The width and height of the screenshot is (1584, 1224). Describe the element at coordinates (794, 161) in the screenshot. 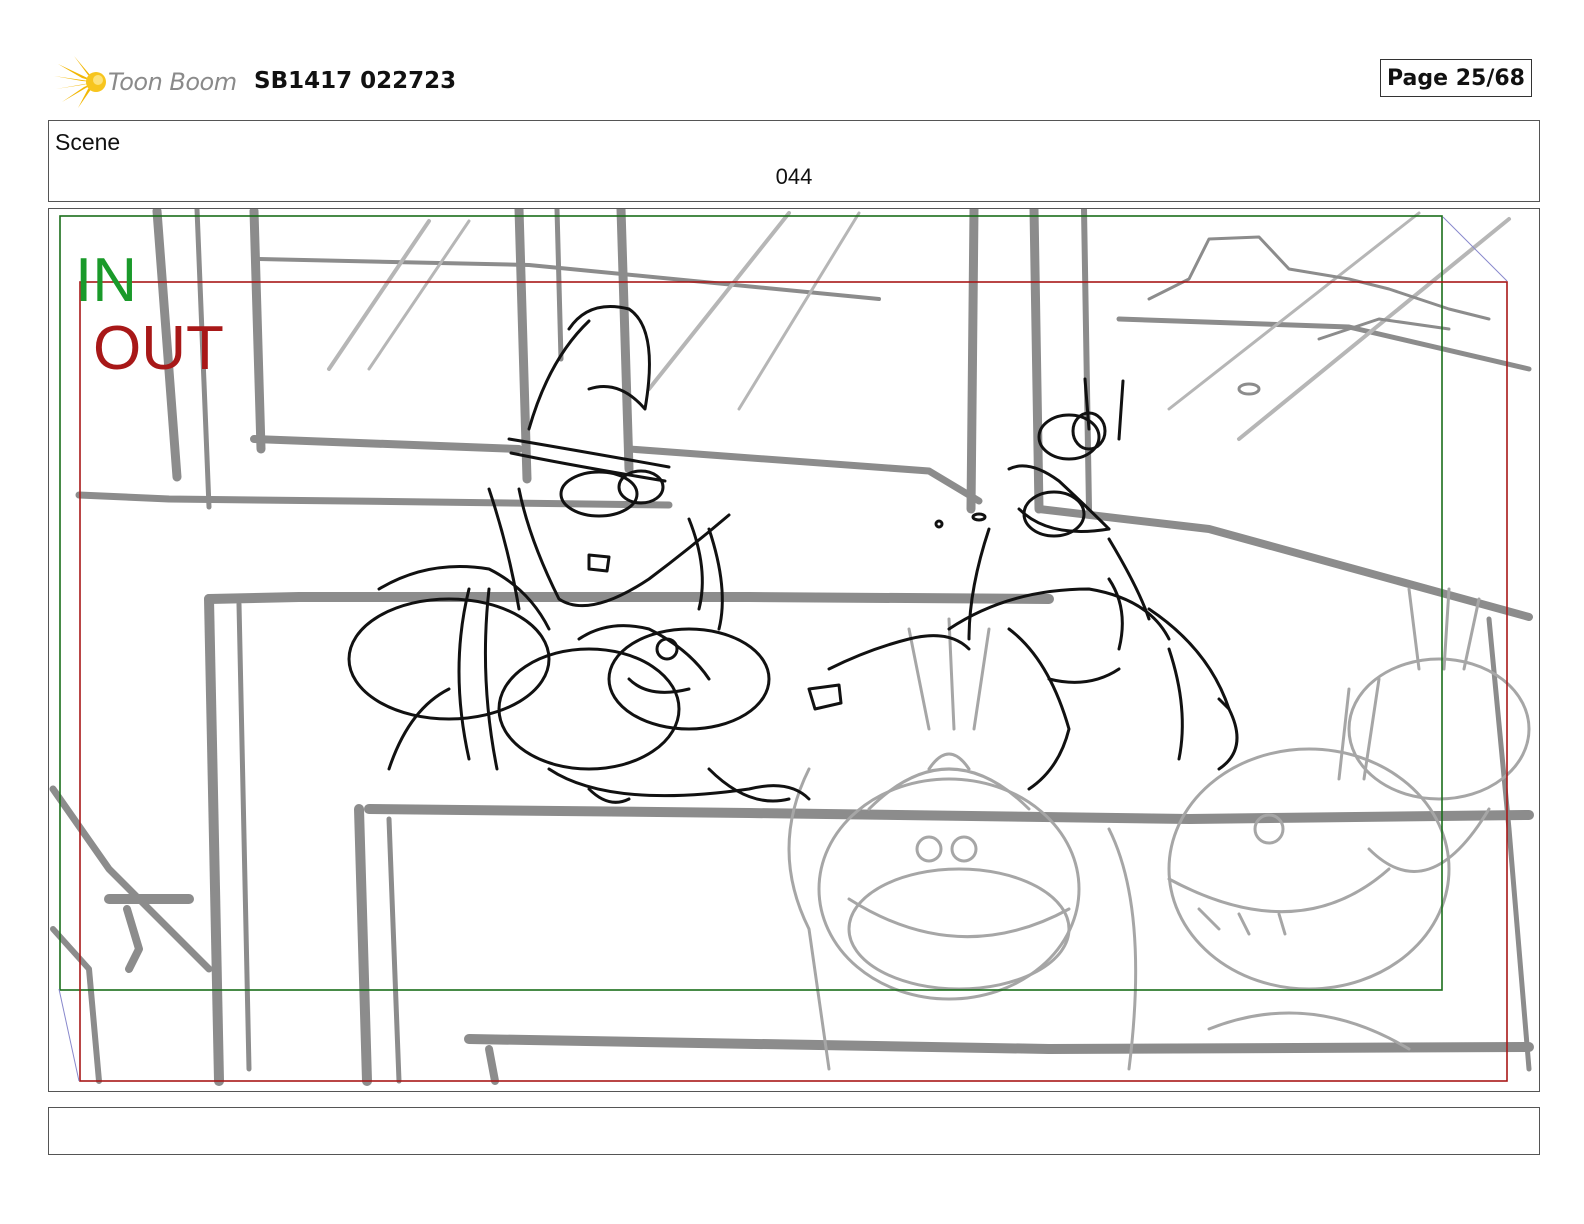

I see `scene-info-box: Scene 044` at that location.